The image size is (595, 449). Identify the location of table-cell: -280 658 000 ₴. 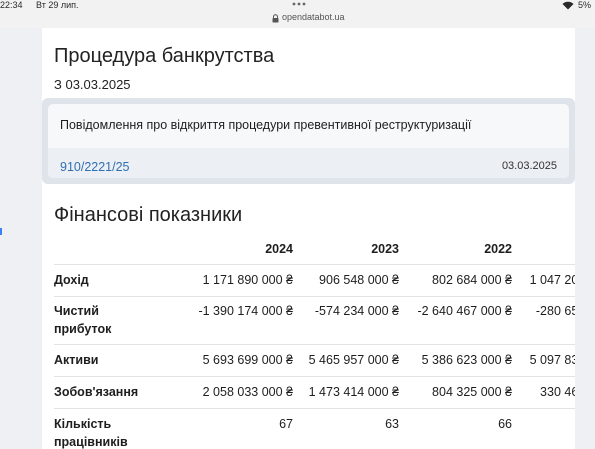
(555, 311).